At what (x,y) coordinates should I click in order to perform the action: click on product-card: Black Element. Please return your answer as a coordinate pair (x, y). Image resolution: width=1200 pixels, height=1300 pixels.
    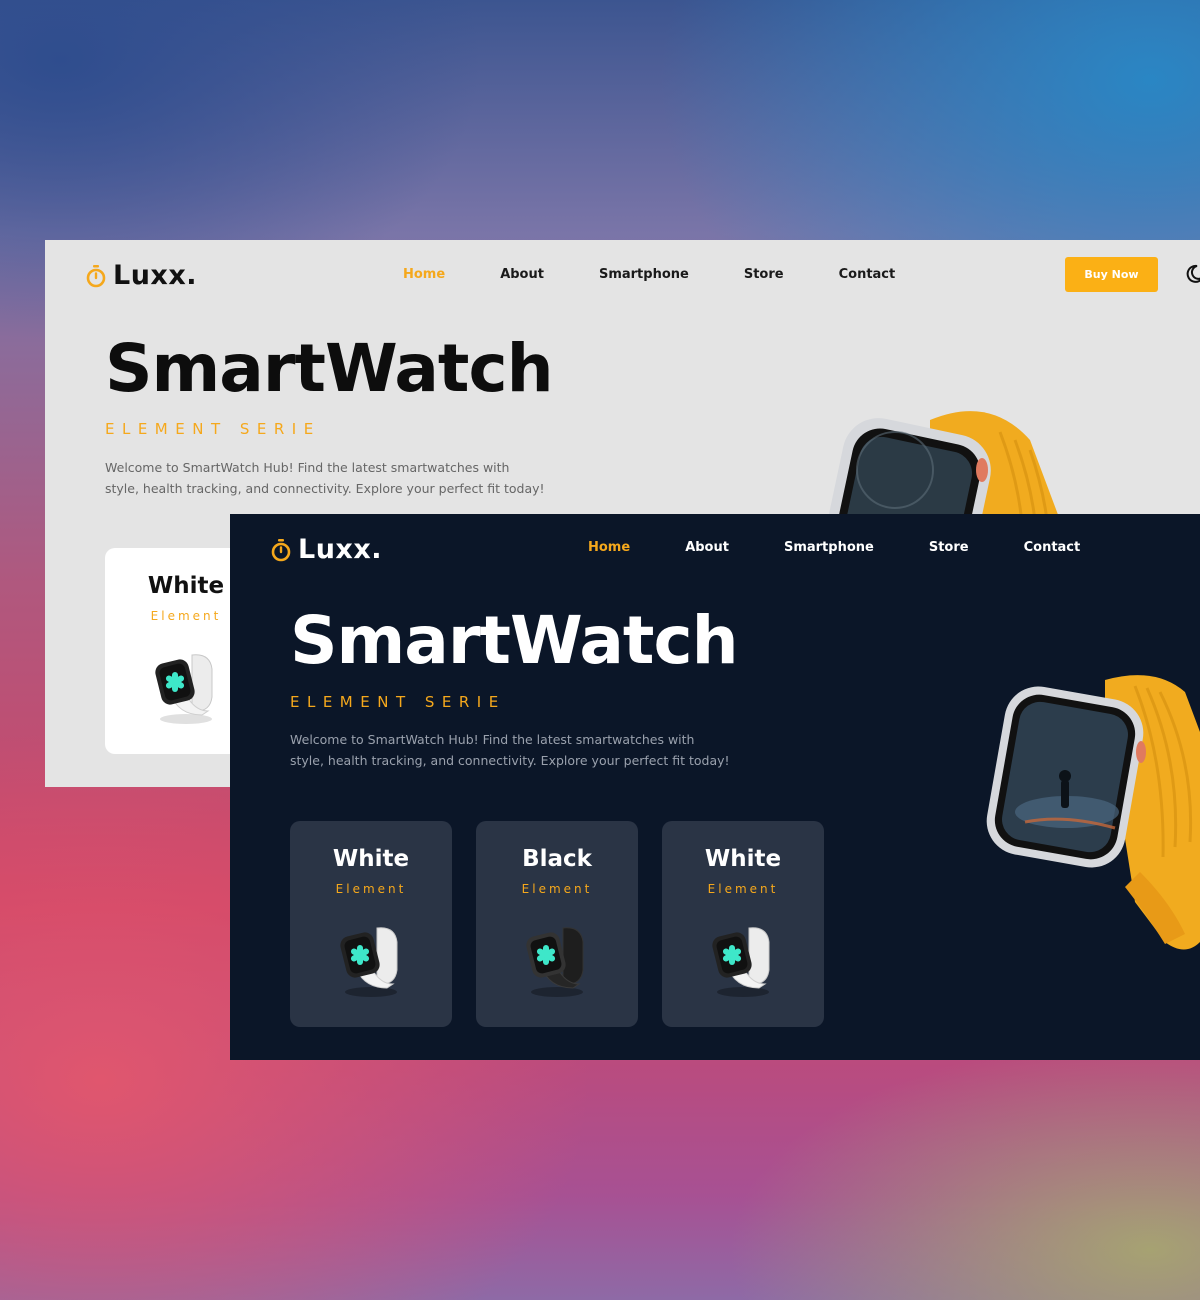
    Looking at the image, I should click on (557, 924).